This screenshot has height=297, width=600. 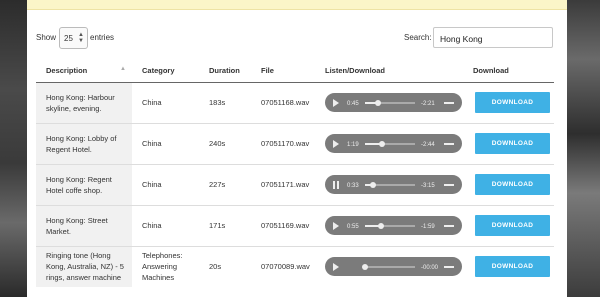 I want to click on column-header-description: Description ▲, so click(x=84, y=71).